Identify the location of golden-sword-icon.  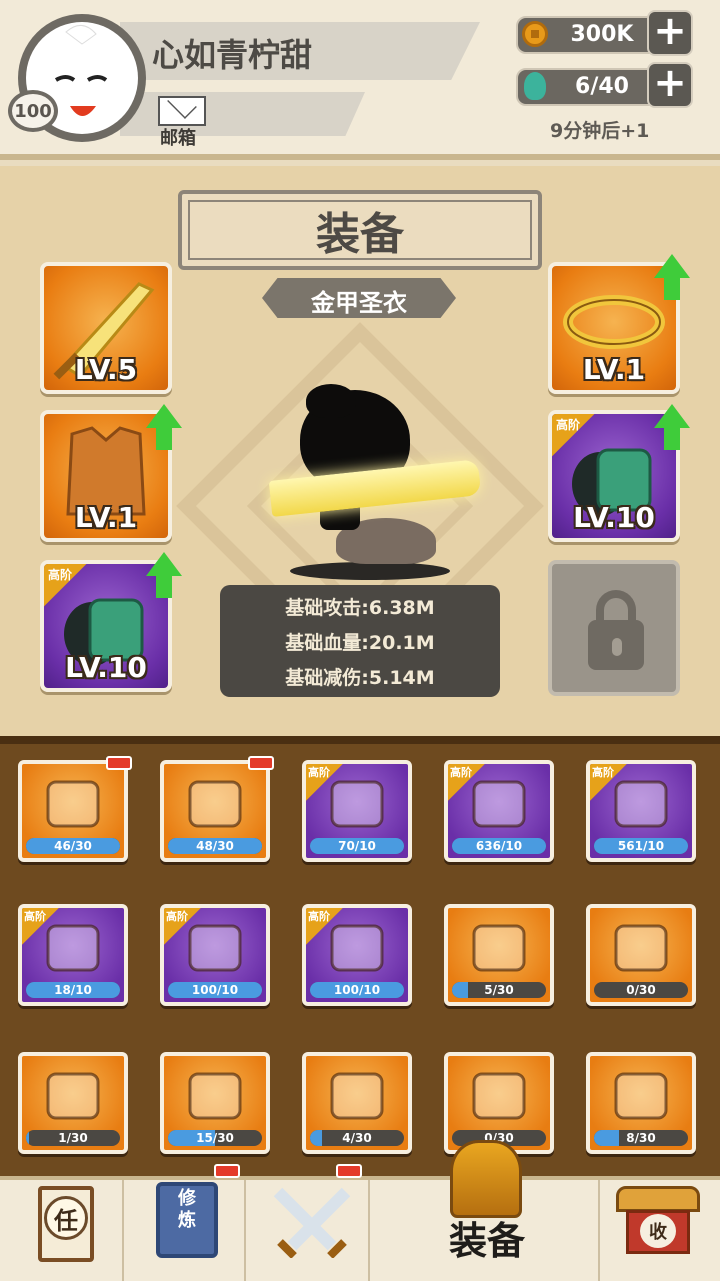
(215, 1096).